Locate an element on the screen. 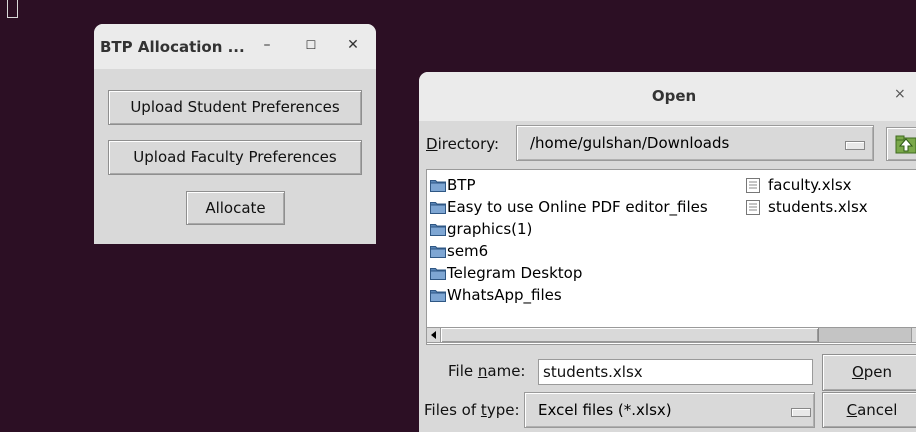 Image resolution: width=916 pixels, height=432 pixels. directory-dropdown-icon is located at coordinates (855, 145).